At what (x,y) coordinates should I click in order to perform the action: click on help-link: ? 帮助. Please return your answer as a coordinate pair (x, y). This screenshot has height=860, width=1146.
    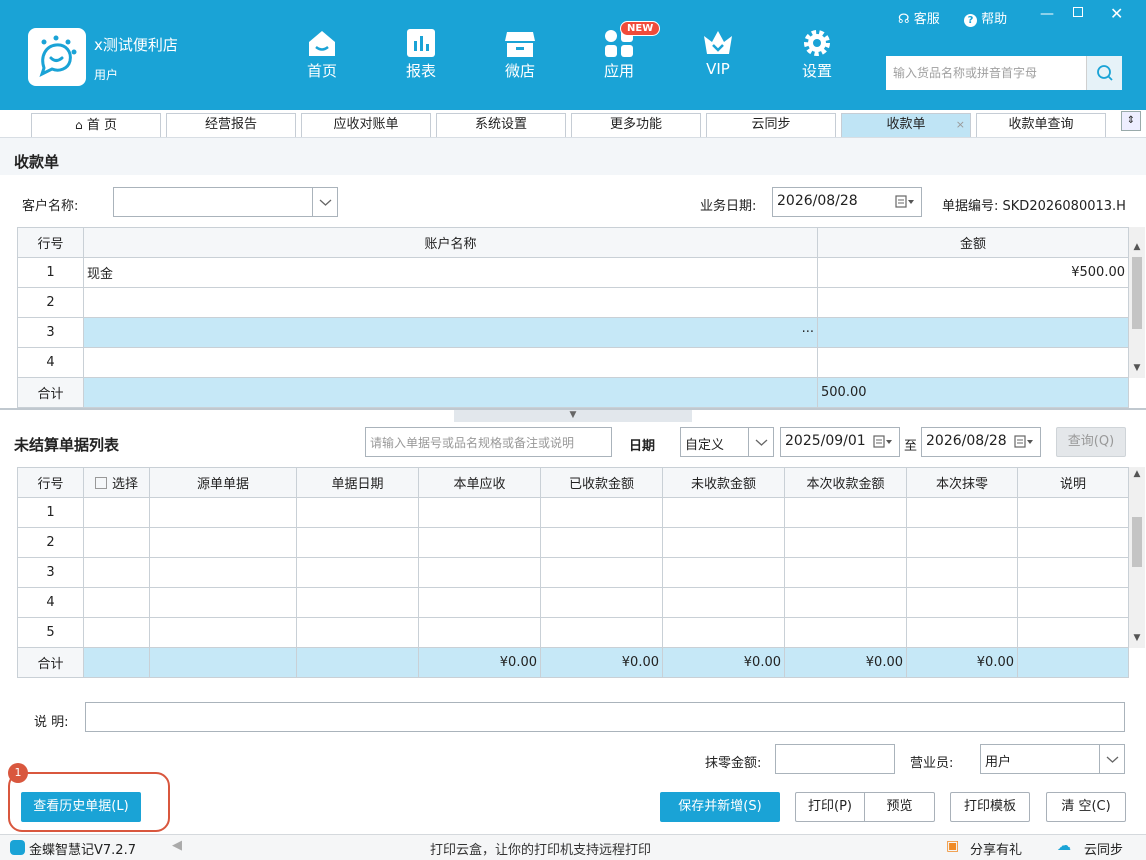
    Looking at the image, I should click on (985, 17).